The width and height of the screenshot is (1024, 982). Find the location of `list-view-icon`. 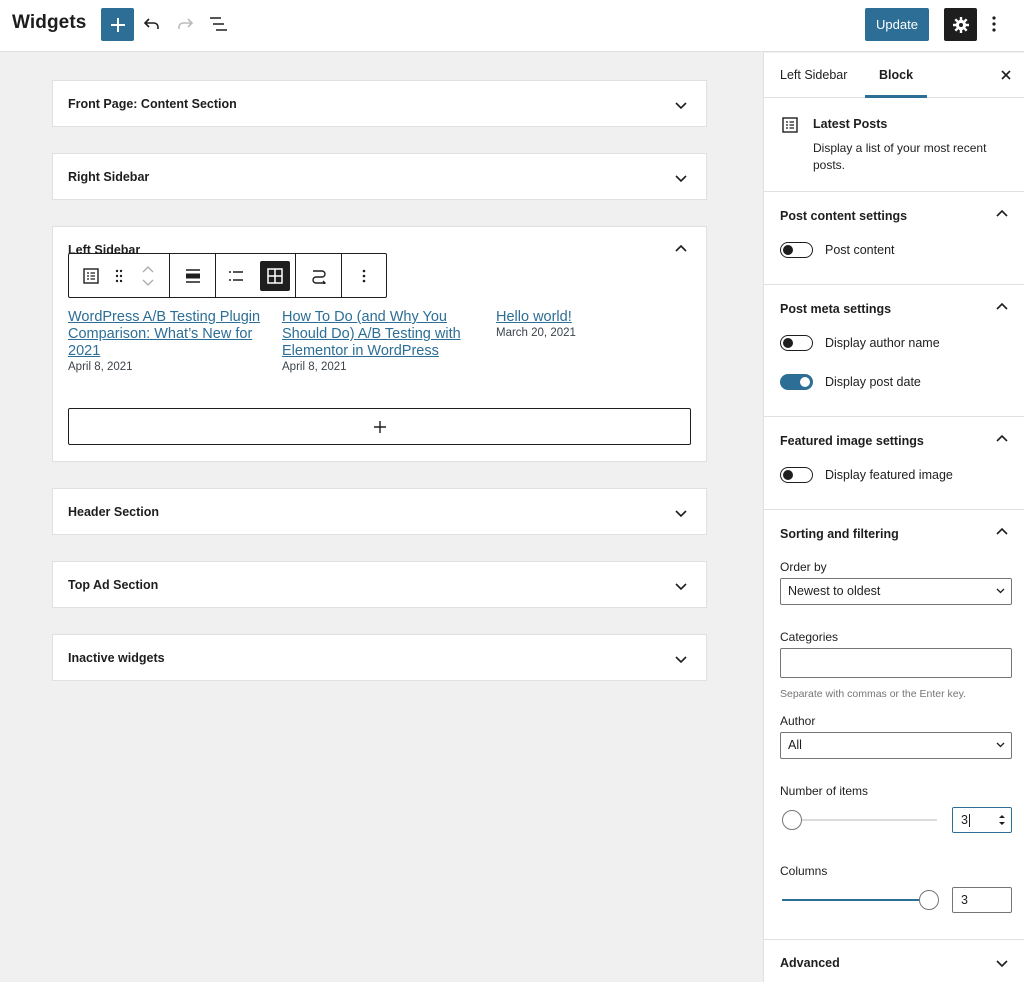

list-view-icon is located at coordinates (218, 24).